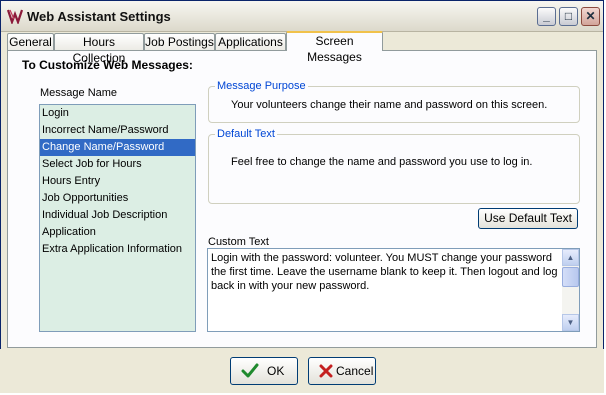 Image resolution: width=606 pixels, height=395 pixels. I want to click on checkmark-icon, so click(250, 370).